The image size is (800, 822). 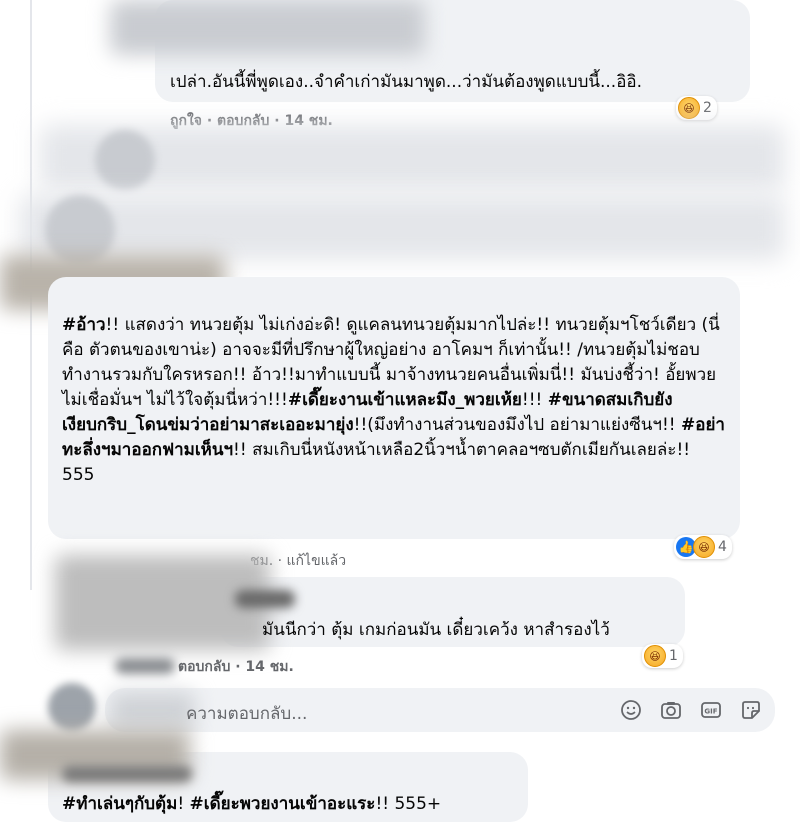 I want to click on text-seg: #ทำเล่นๆกับตุ้ม, so click(x=120, y=804).